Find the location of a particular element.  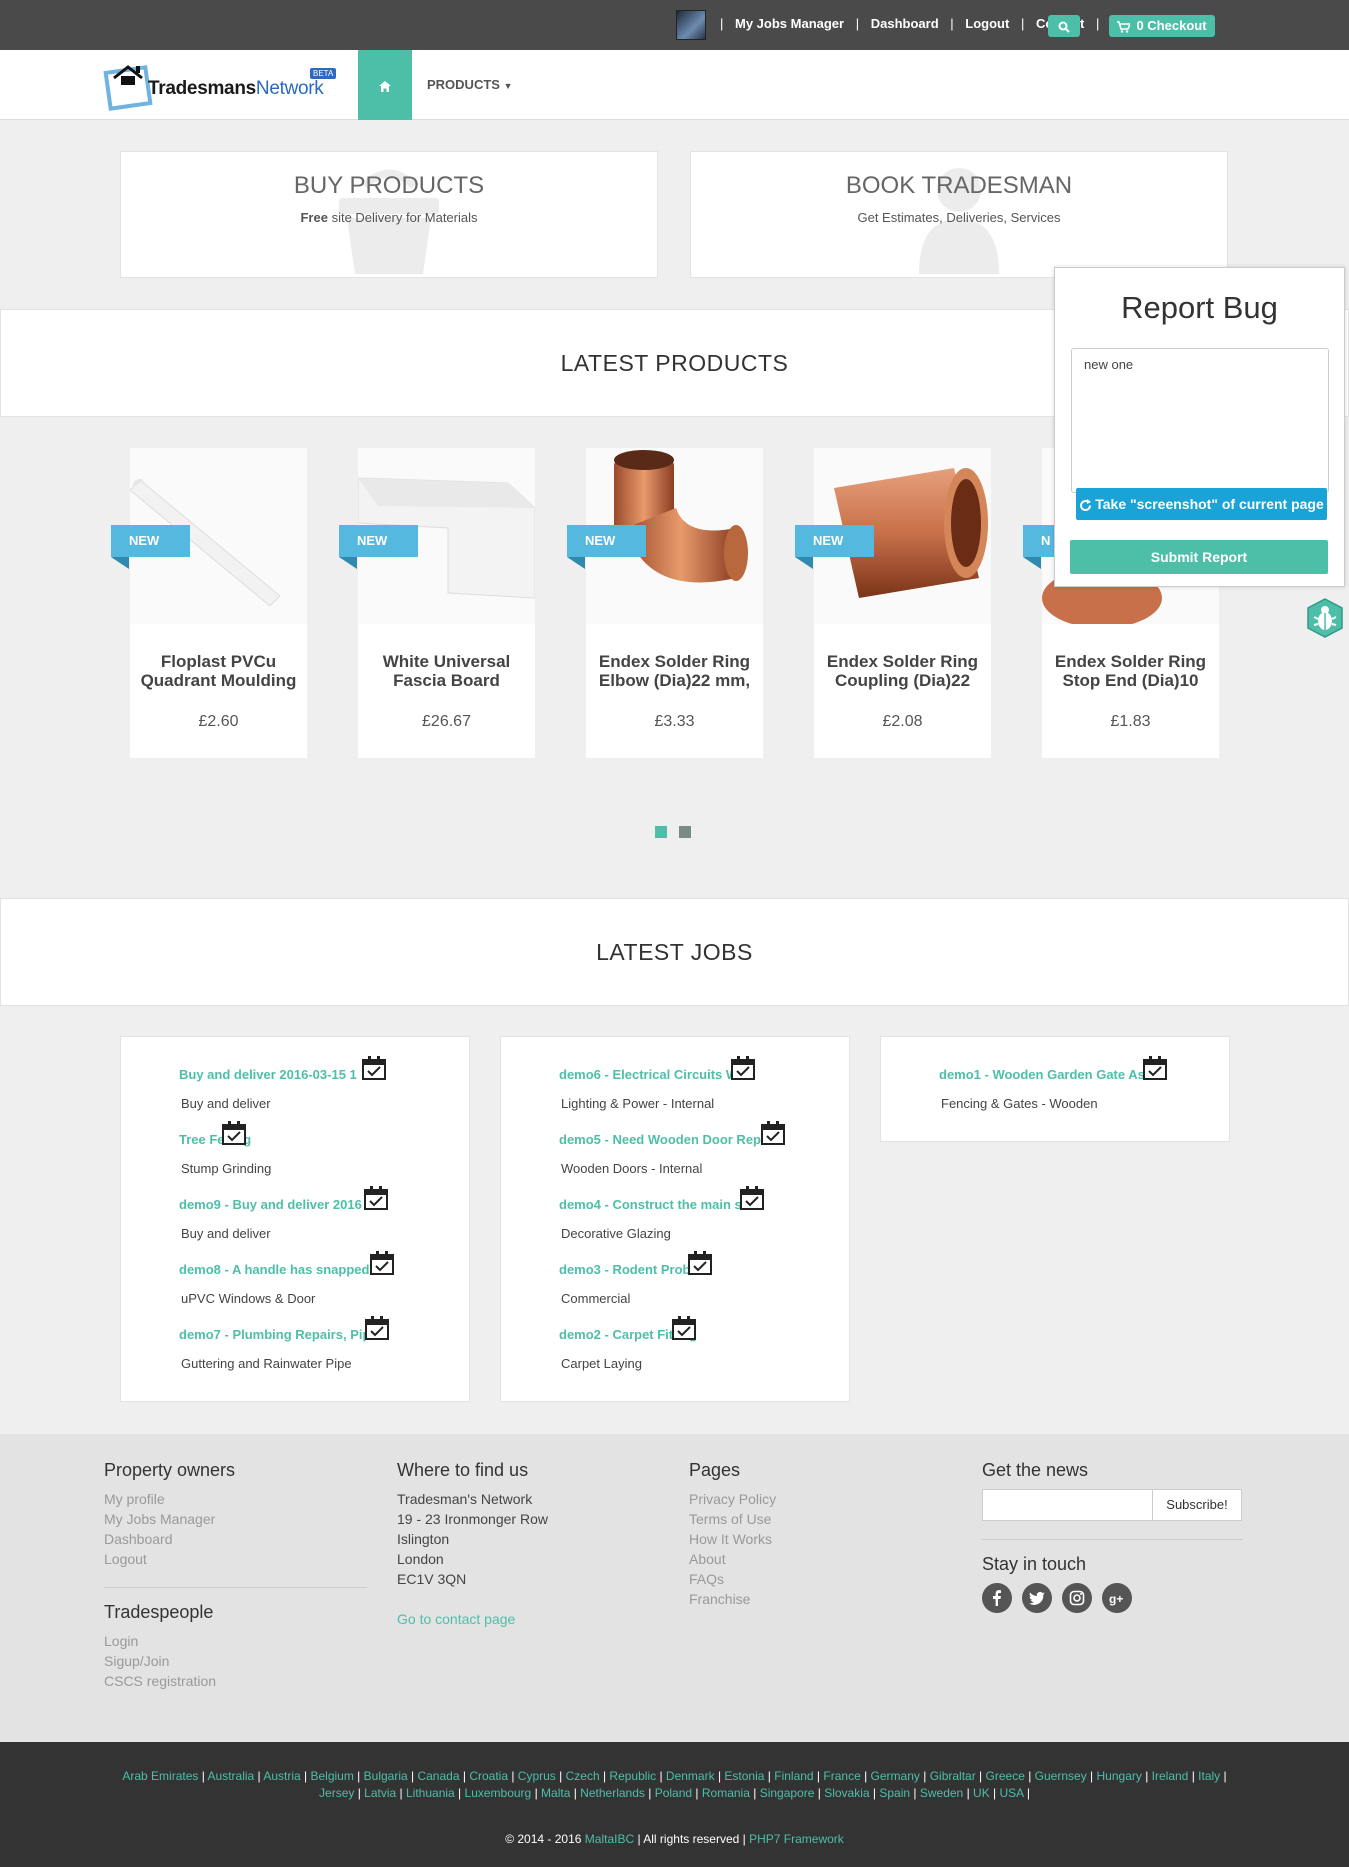

country-link: France is located at coordinates (841, 1776).